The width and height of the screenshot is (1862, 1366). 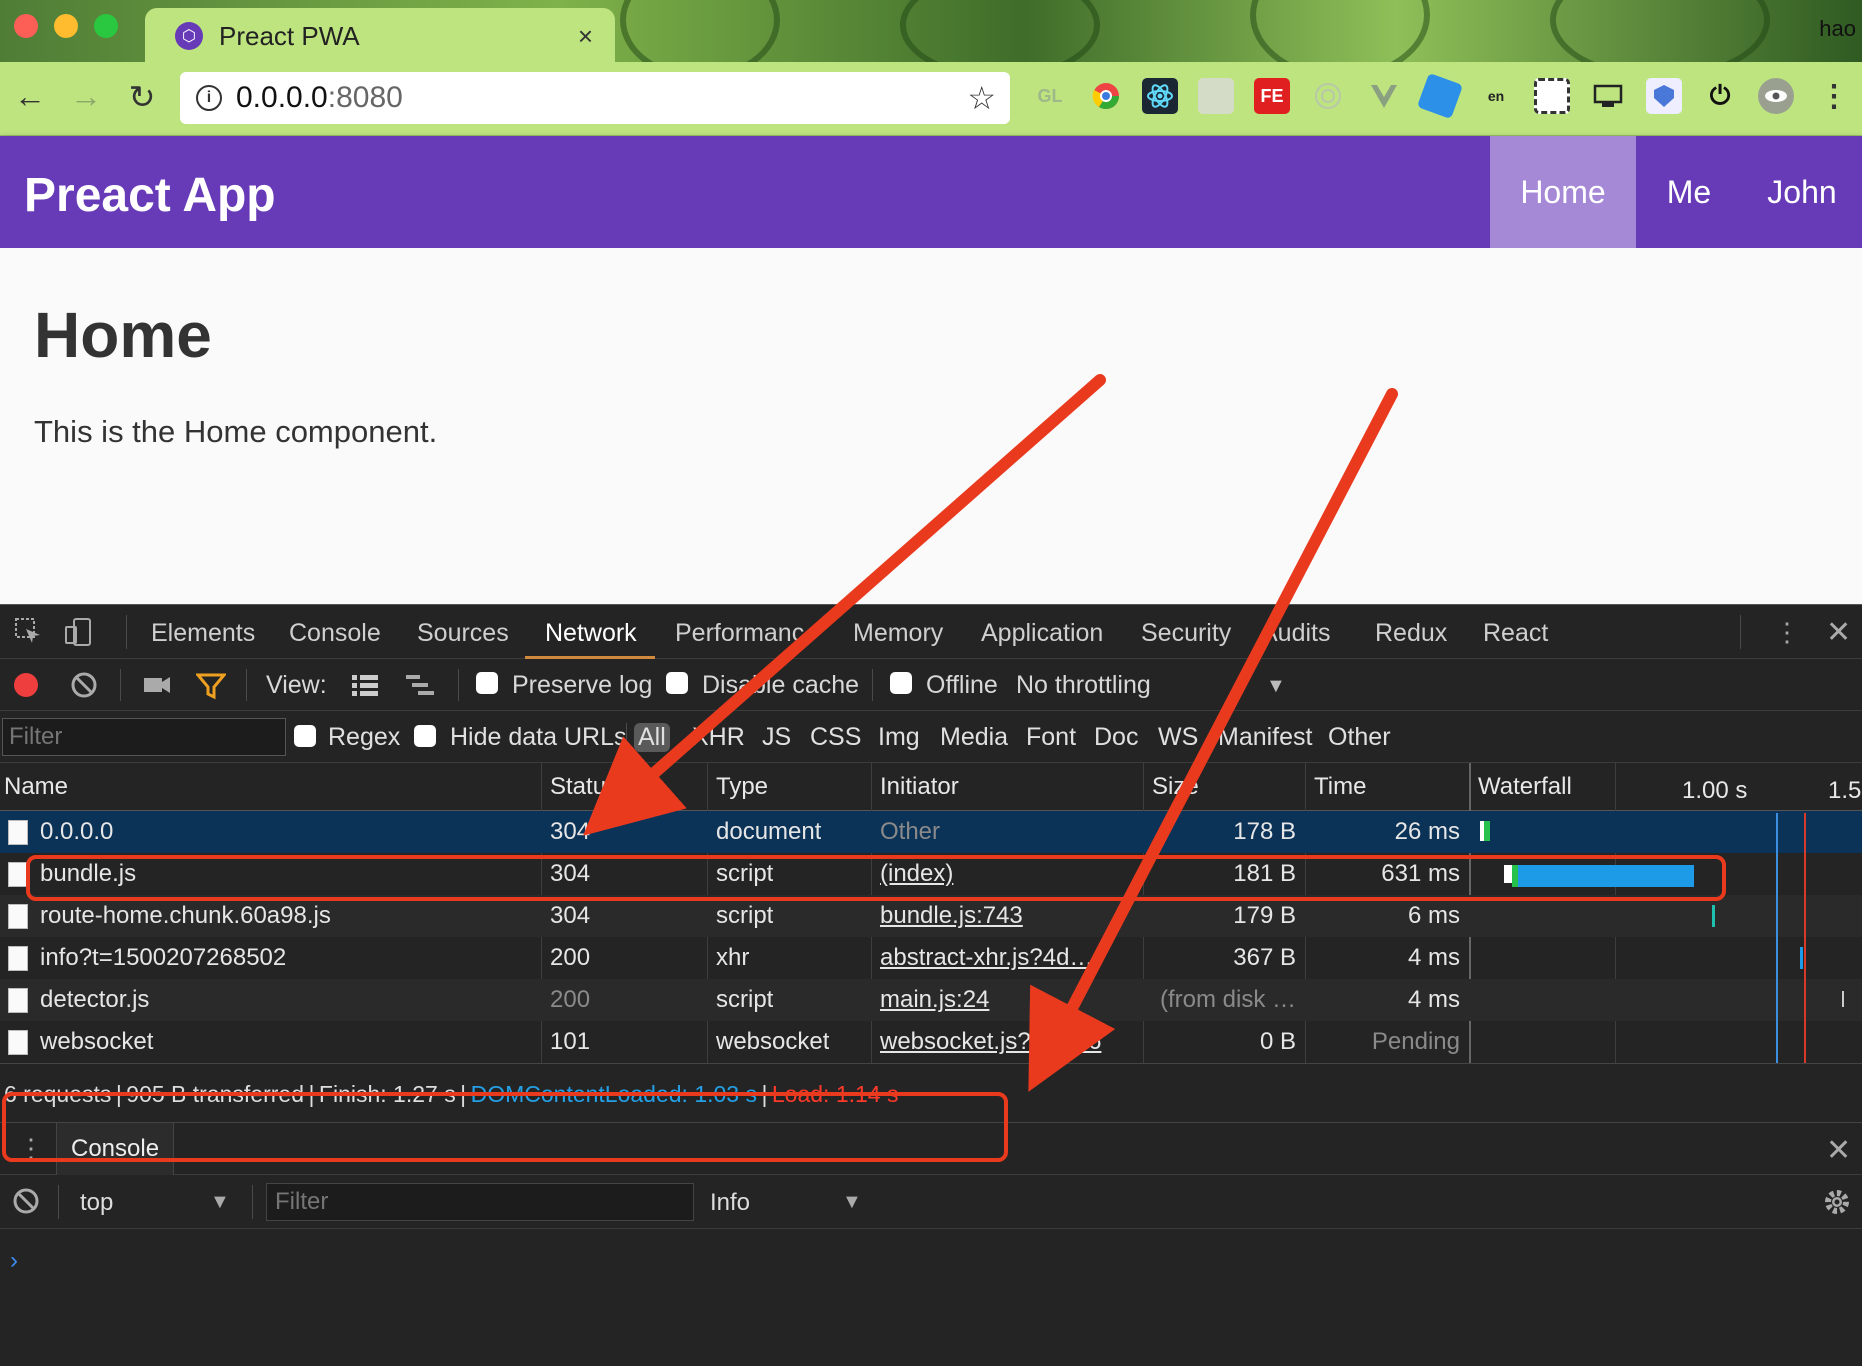 What do you see at coordinates (1328, 96) in the screenshot?
I see `target-icon` at bounding box center [1328, 96].